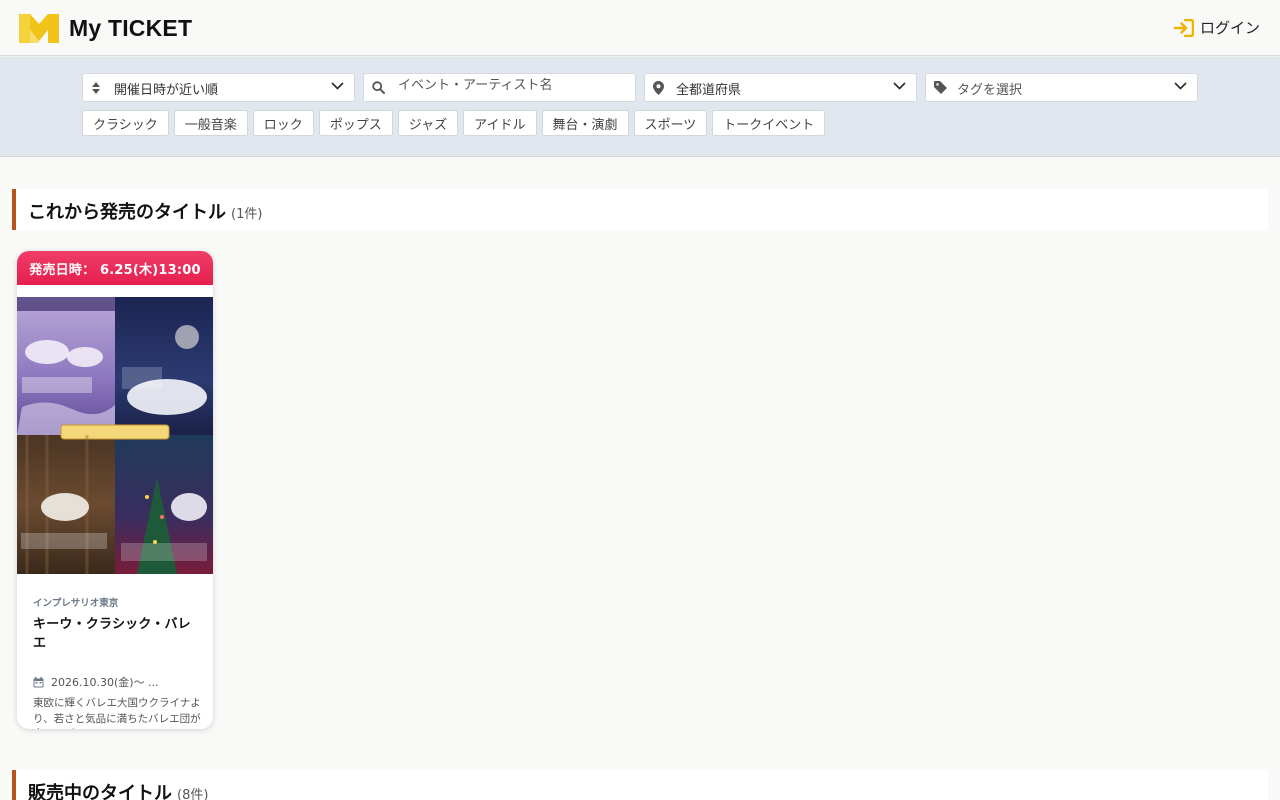 Image resolution: width=1280 pixels, height=800 pixels. I want to click on section-count: (1件), so click(247, 214).